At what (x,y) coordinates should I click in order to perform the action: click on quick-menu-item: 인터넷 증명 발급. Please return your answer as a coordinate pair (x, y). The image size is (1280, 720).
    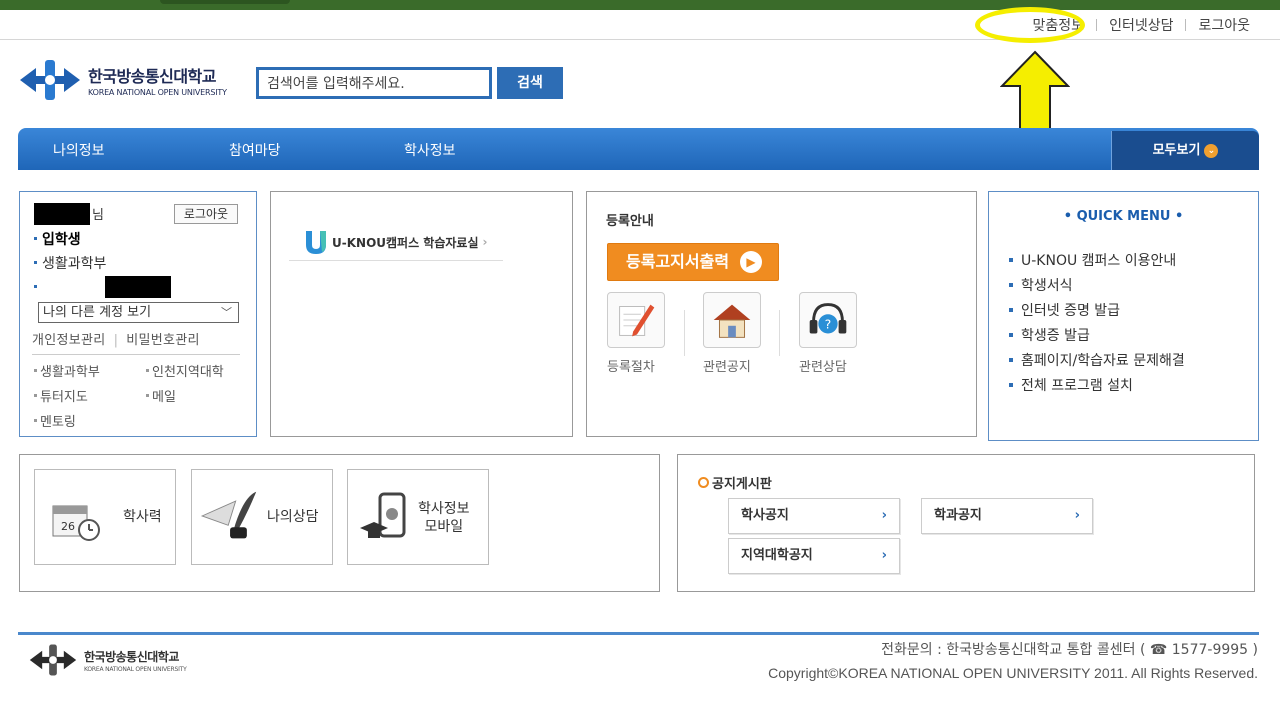
    Looking at the image, I should click on (1064, 310).